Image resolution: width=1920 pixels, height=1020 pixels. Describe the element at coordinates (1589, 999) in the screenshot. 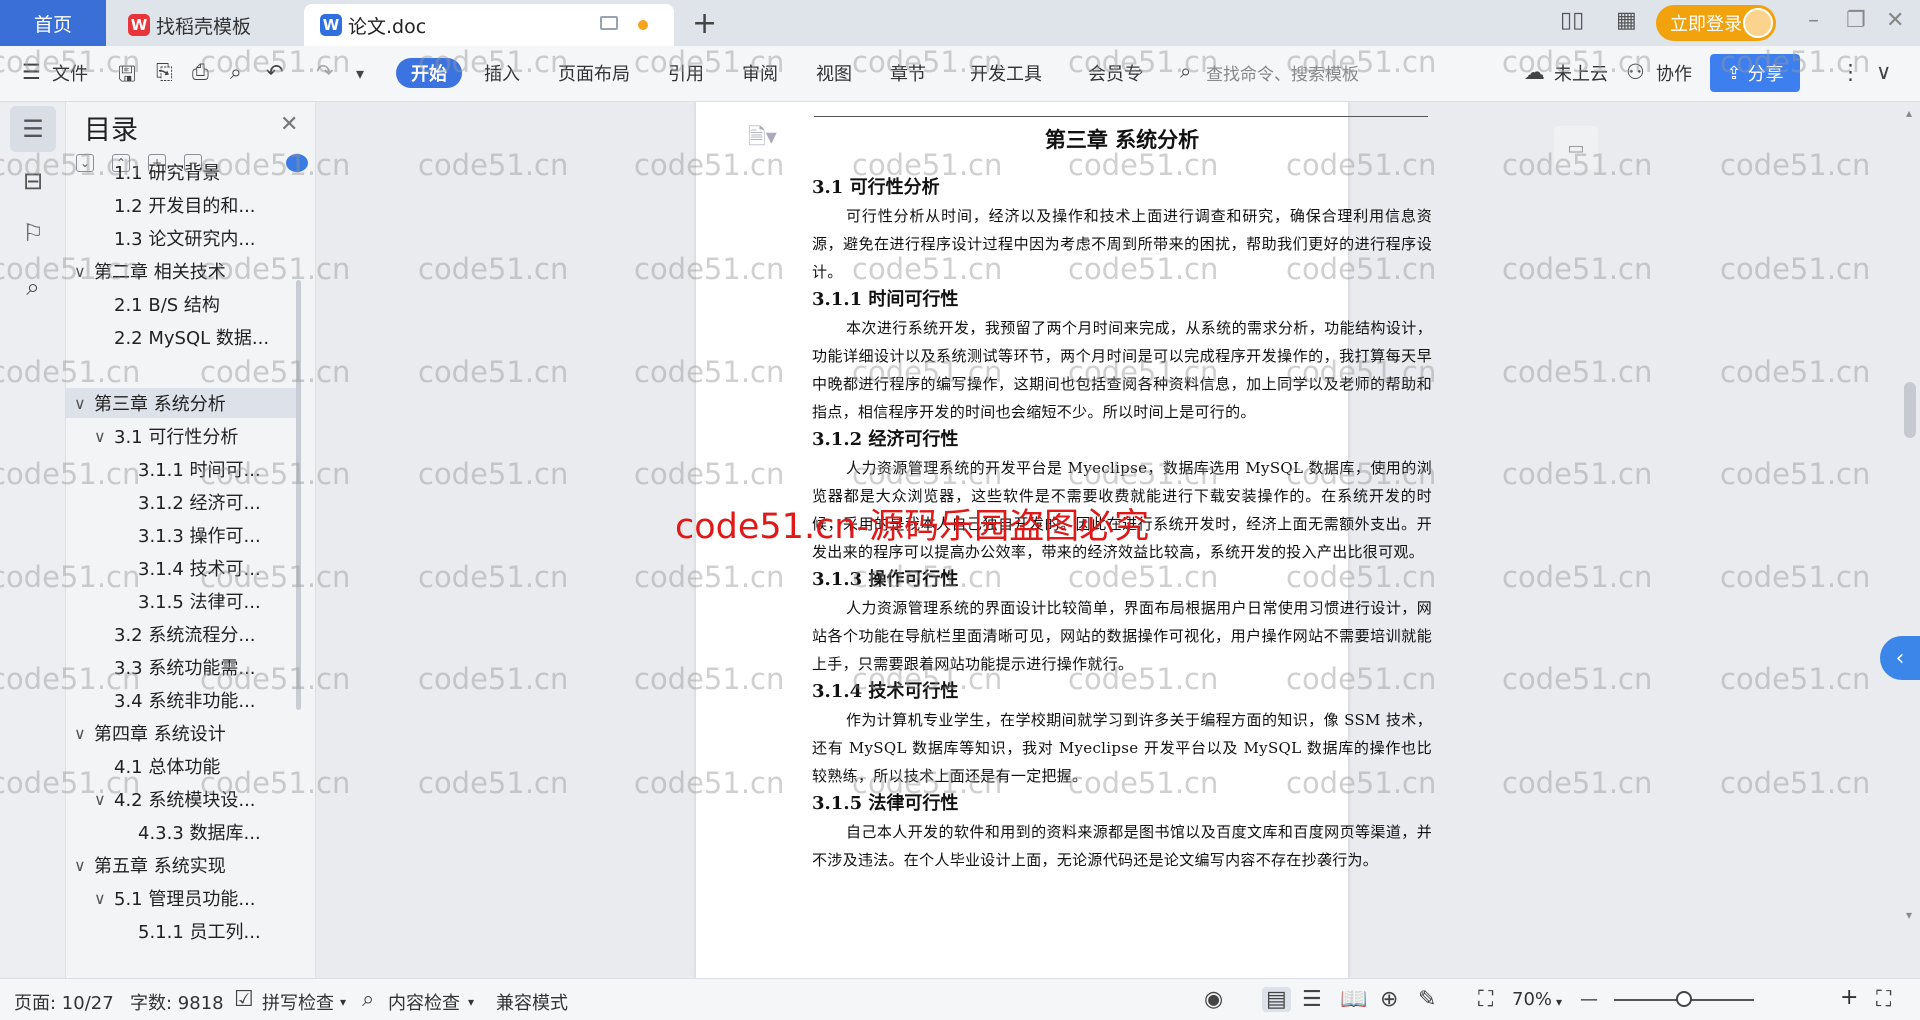

I see `zoom-out-button: —` at that location.